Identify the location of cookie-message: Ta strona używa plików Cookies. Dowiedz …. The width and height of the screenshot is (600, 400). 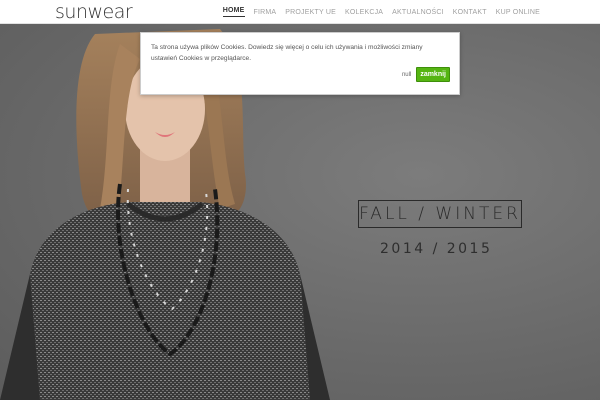
(287, 53).